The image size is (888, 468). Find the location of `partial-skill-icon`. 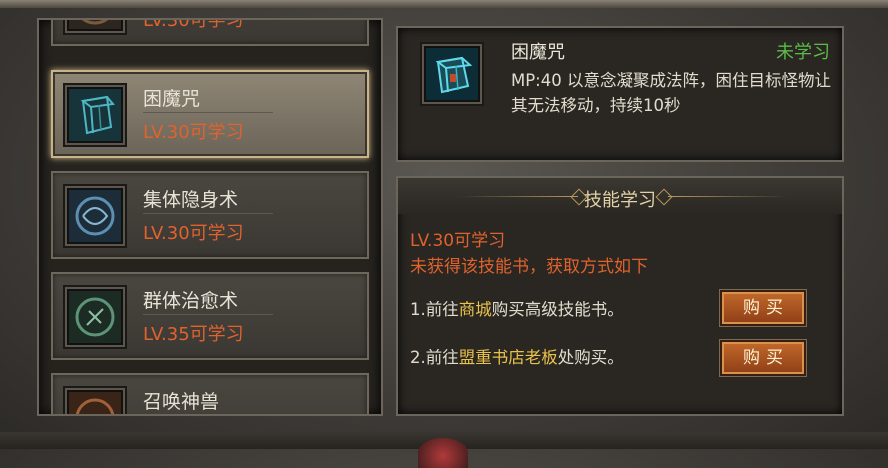

partial-skill-icon is located at coordinates (95, 27).